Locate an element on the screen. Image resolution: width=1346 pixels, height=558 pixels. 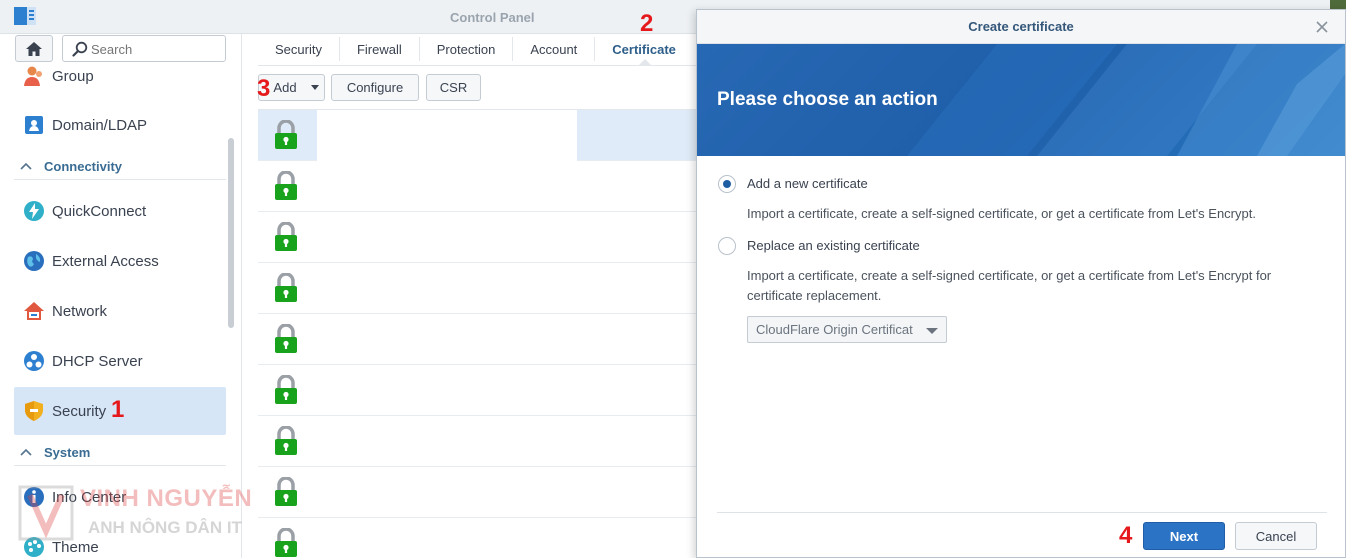
dialog-title: Create certificate is located at coordinates (1021, 26).